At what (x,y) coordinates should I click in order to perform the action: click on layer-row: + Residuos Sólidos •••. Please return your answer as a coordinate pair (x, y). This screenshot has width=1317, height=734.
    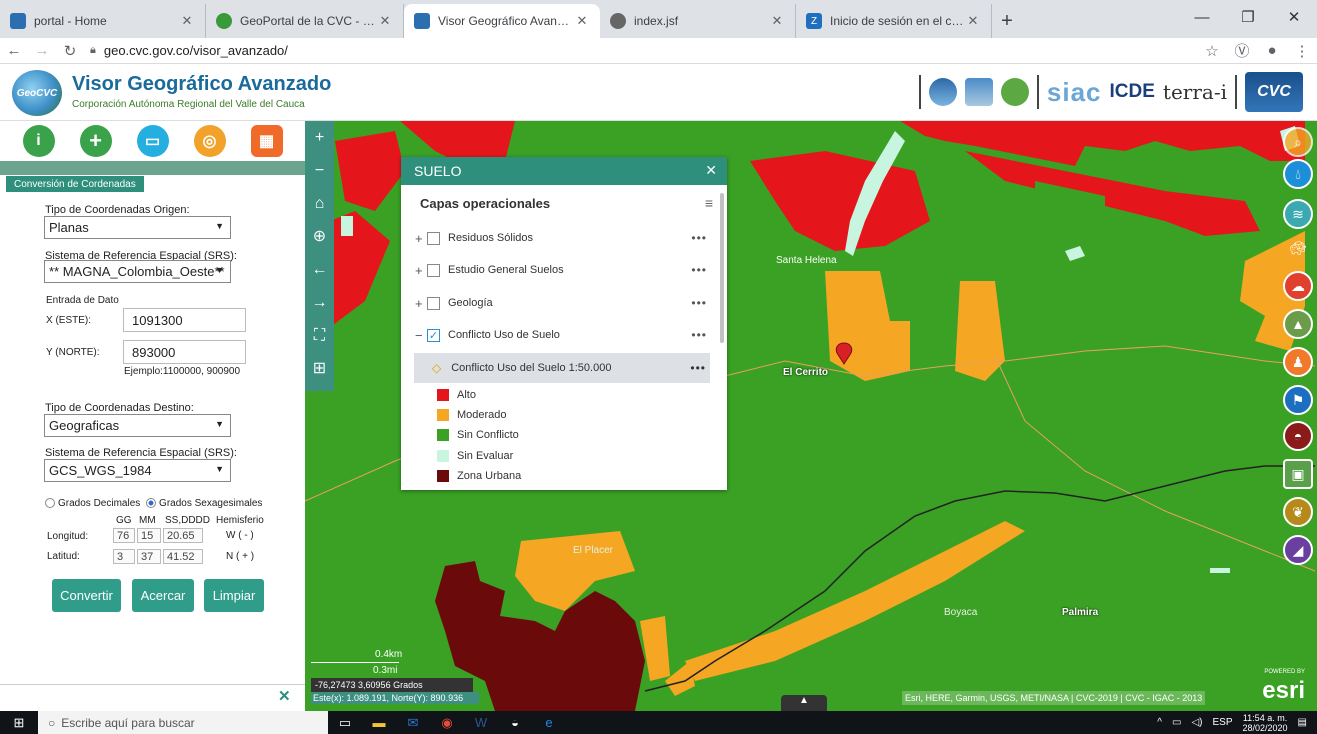
    Looking at the image, I should click on (563, 238).